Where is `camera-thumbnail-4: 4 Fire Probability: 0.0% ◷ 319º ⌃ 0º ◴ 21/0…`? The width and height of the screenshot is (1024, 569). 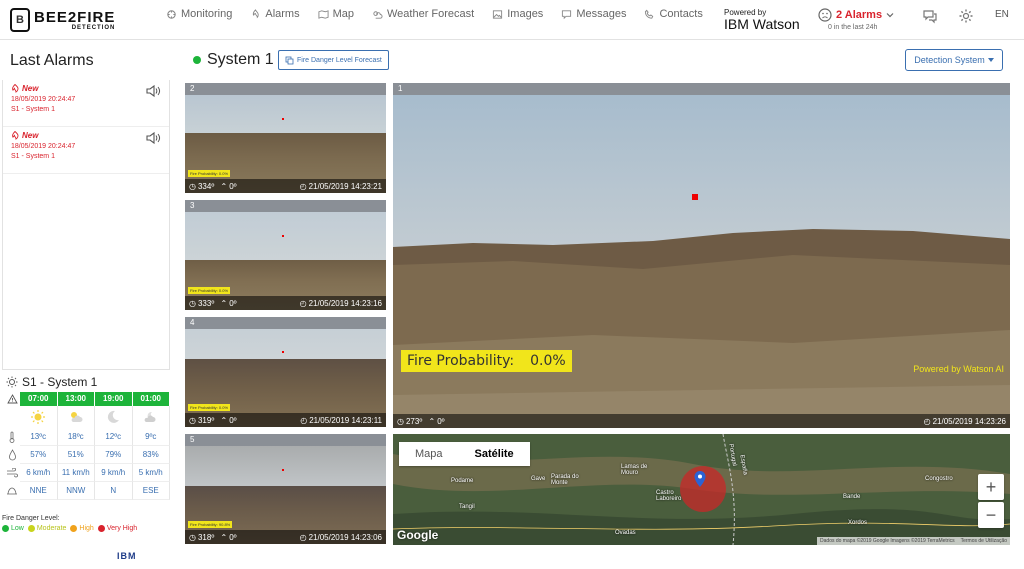 camera-thumbnail-4: 4 Fire Probability: 0.0% ◷ 319º ⌃ 0º ◴ 21/0… is located at coordinates (285, 372).